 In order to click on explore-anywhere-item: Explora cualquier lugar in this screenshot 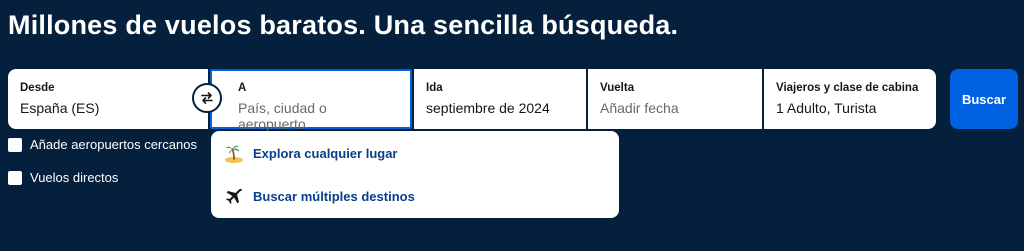, I will do `click(310, 153)`.